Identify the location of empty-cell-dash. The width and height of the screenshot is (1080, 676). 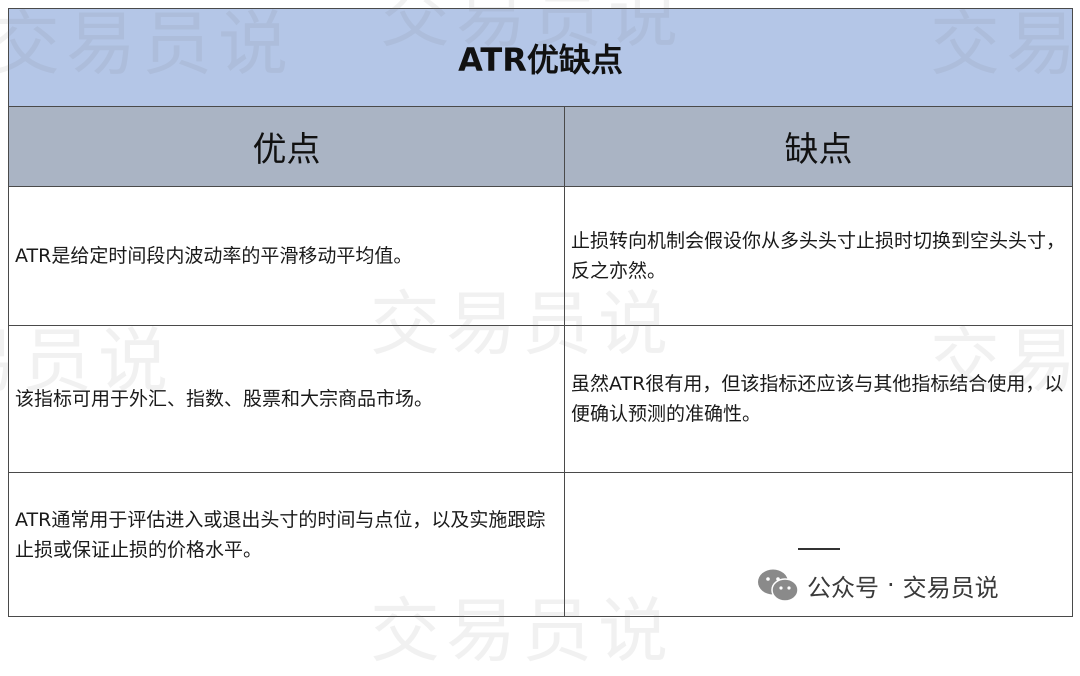
(819, 549).